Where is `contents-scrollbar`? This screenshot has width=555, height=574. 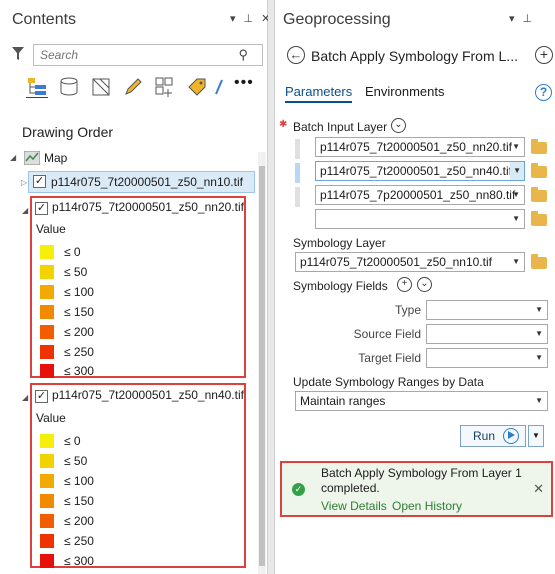
contents-scrollbar is located at coordinates (262, 363).